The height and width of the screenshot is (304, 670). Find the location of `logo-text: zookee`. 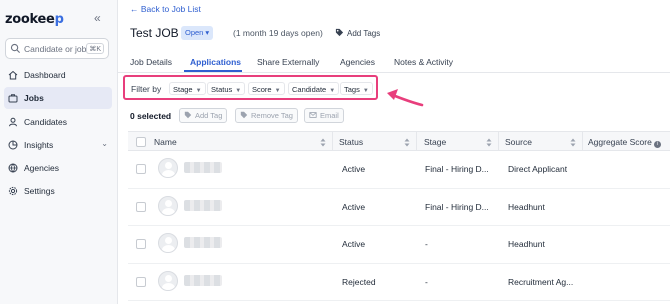

logo-text: zookee is located at coordinates (30, 19).